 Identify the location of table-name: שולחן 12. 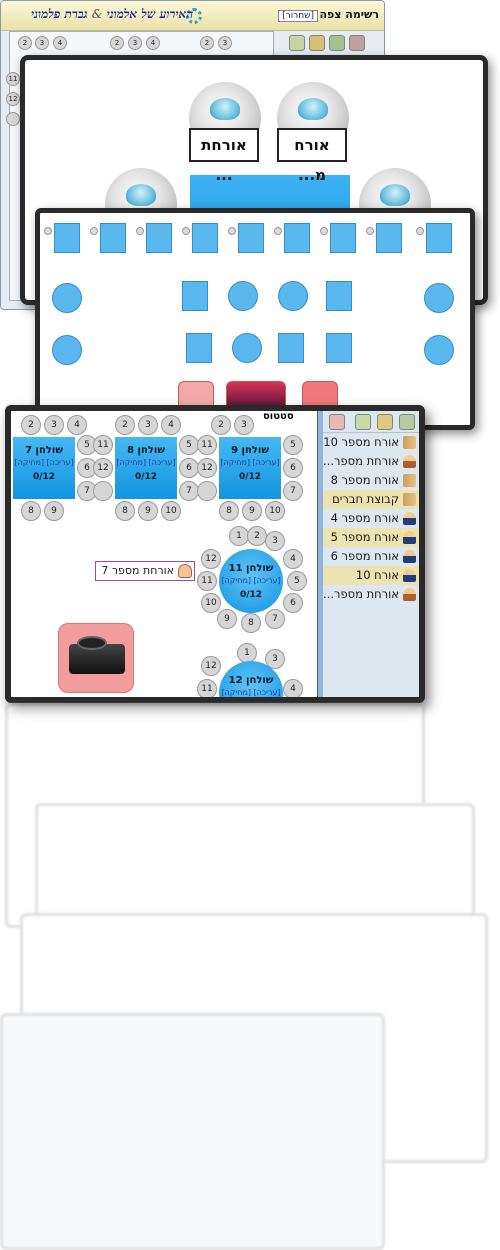
(251, 680).